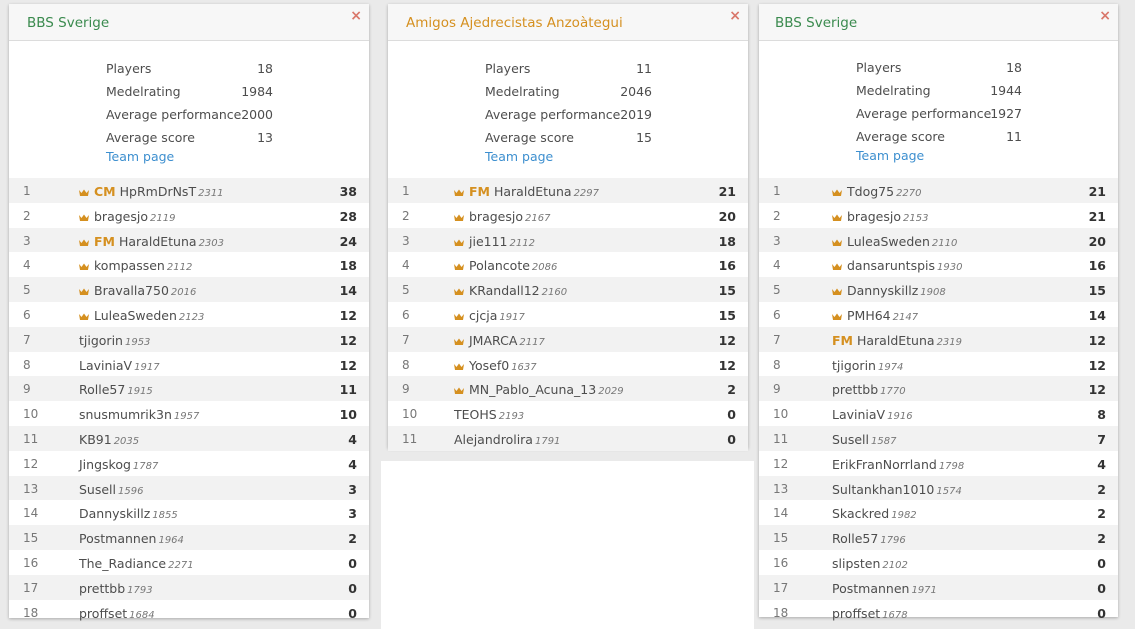 The width and height of the screenshot is (1135, 629). What do you see at coordinates (897, 489) in the screenshot?
I see `player-link: Sultankhan1010 1574` at bounding box center [897, 489].